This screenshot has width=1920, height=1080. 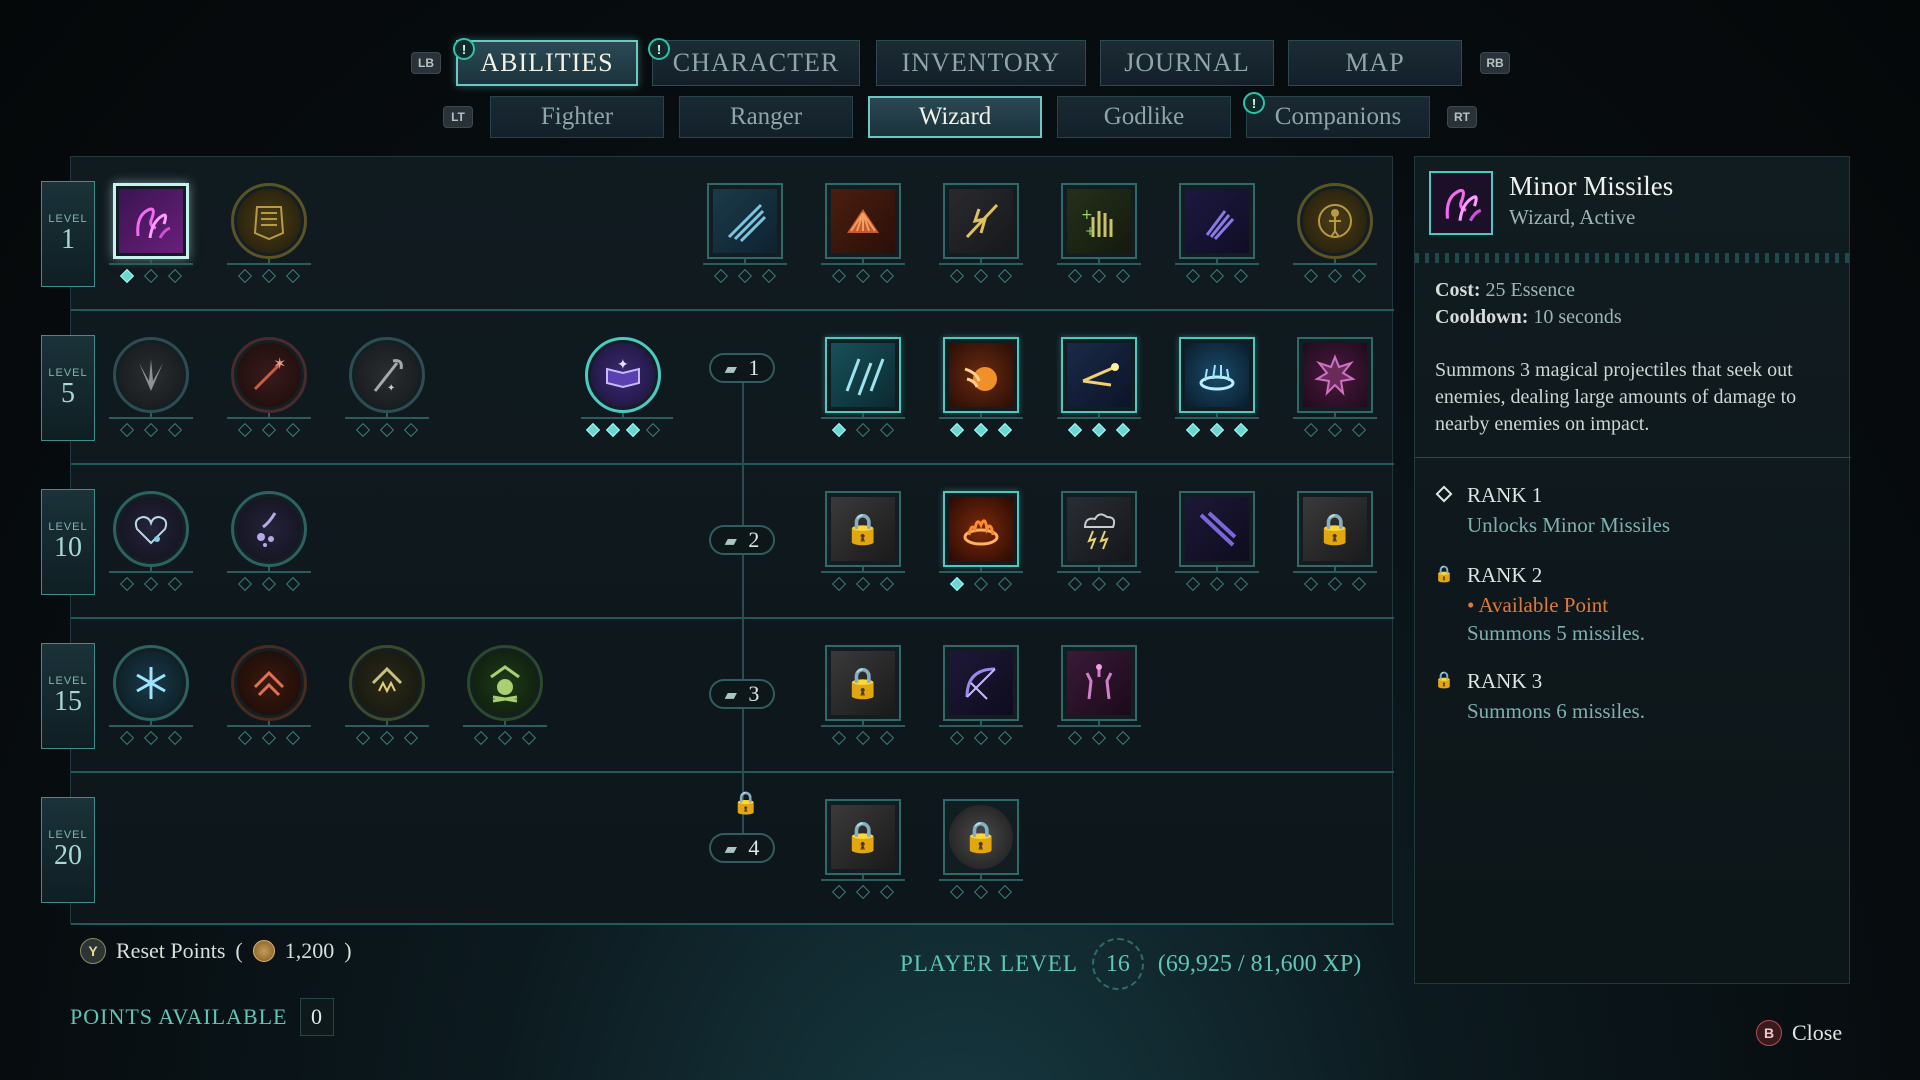 I want to click on skill-arcane-seal, so click(x=1335, y=387).